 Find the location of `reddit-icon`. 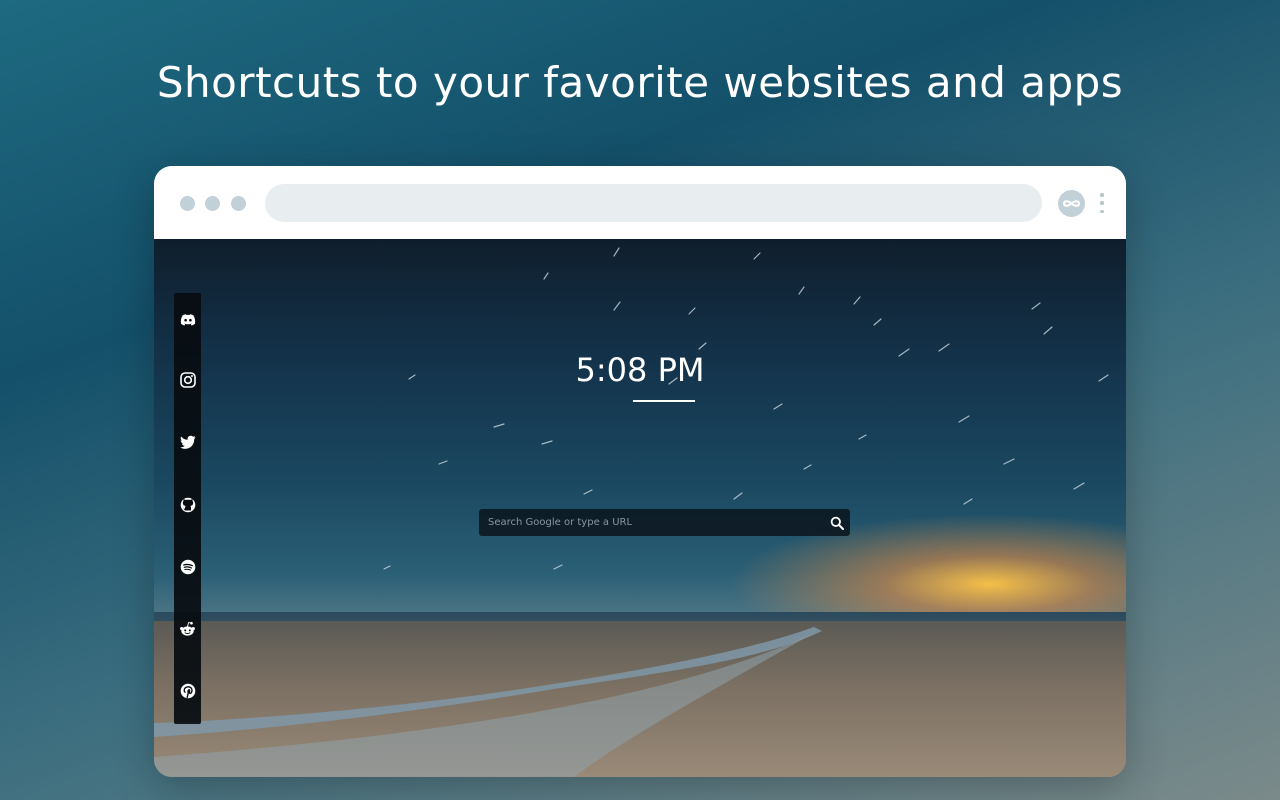

reddit-icon is located at coordinates (187, 628).